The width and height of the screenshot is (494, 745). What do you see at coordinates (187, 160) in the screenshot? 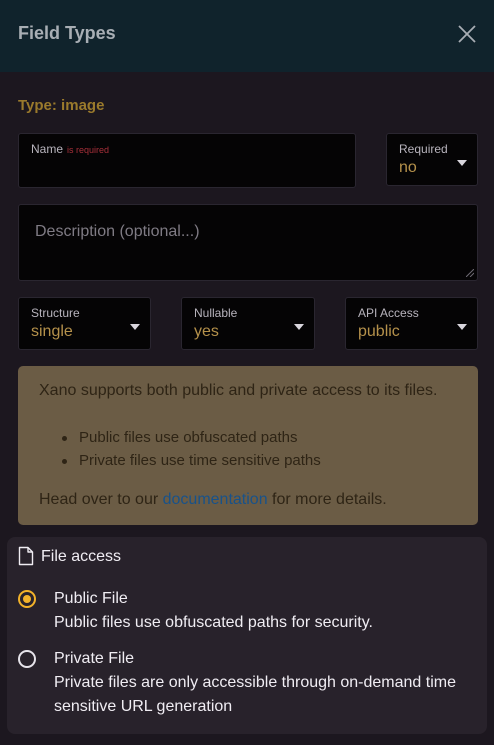
I see `name-field: Name is required` at bounding box center [187, 160].